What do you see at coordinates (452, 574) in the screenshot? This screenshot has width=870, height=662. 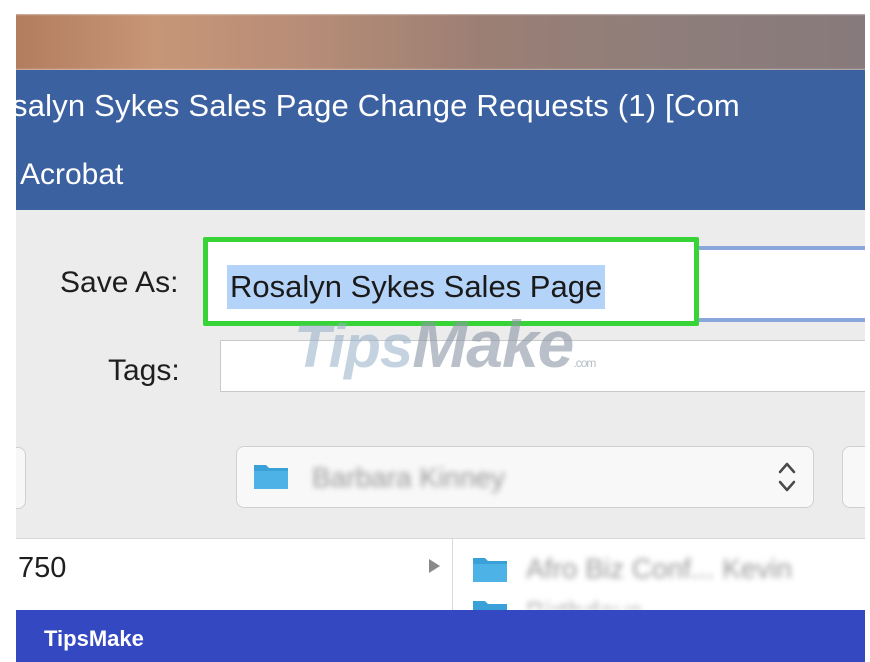 I see `column-divider` at bounding box center [452, 574].